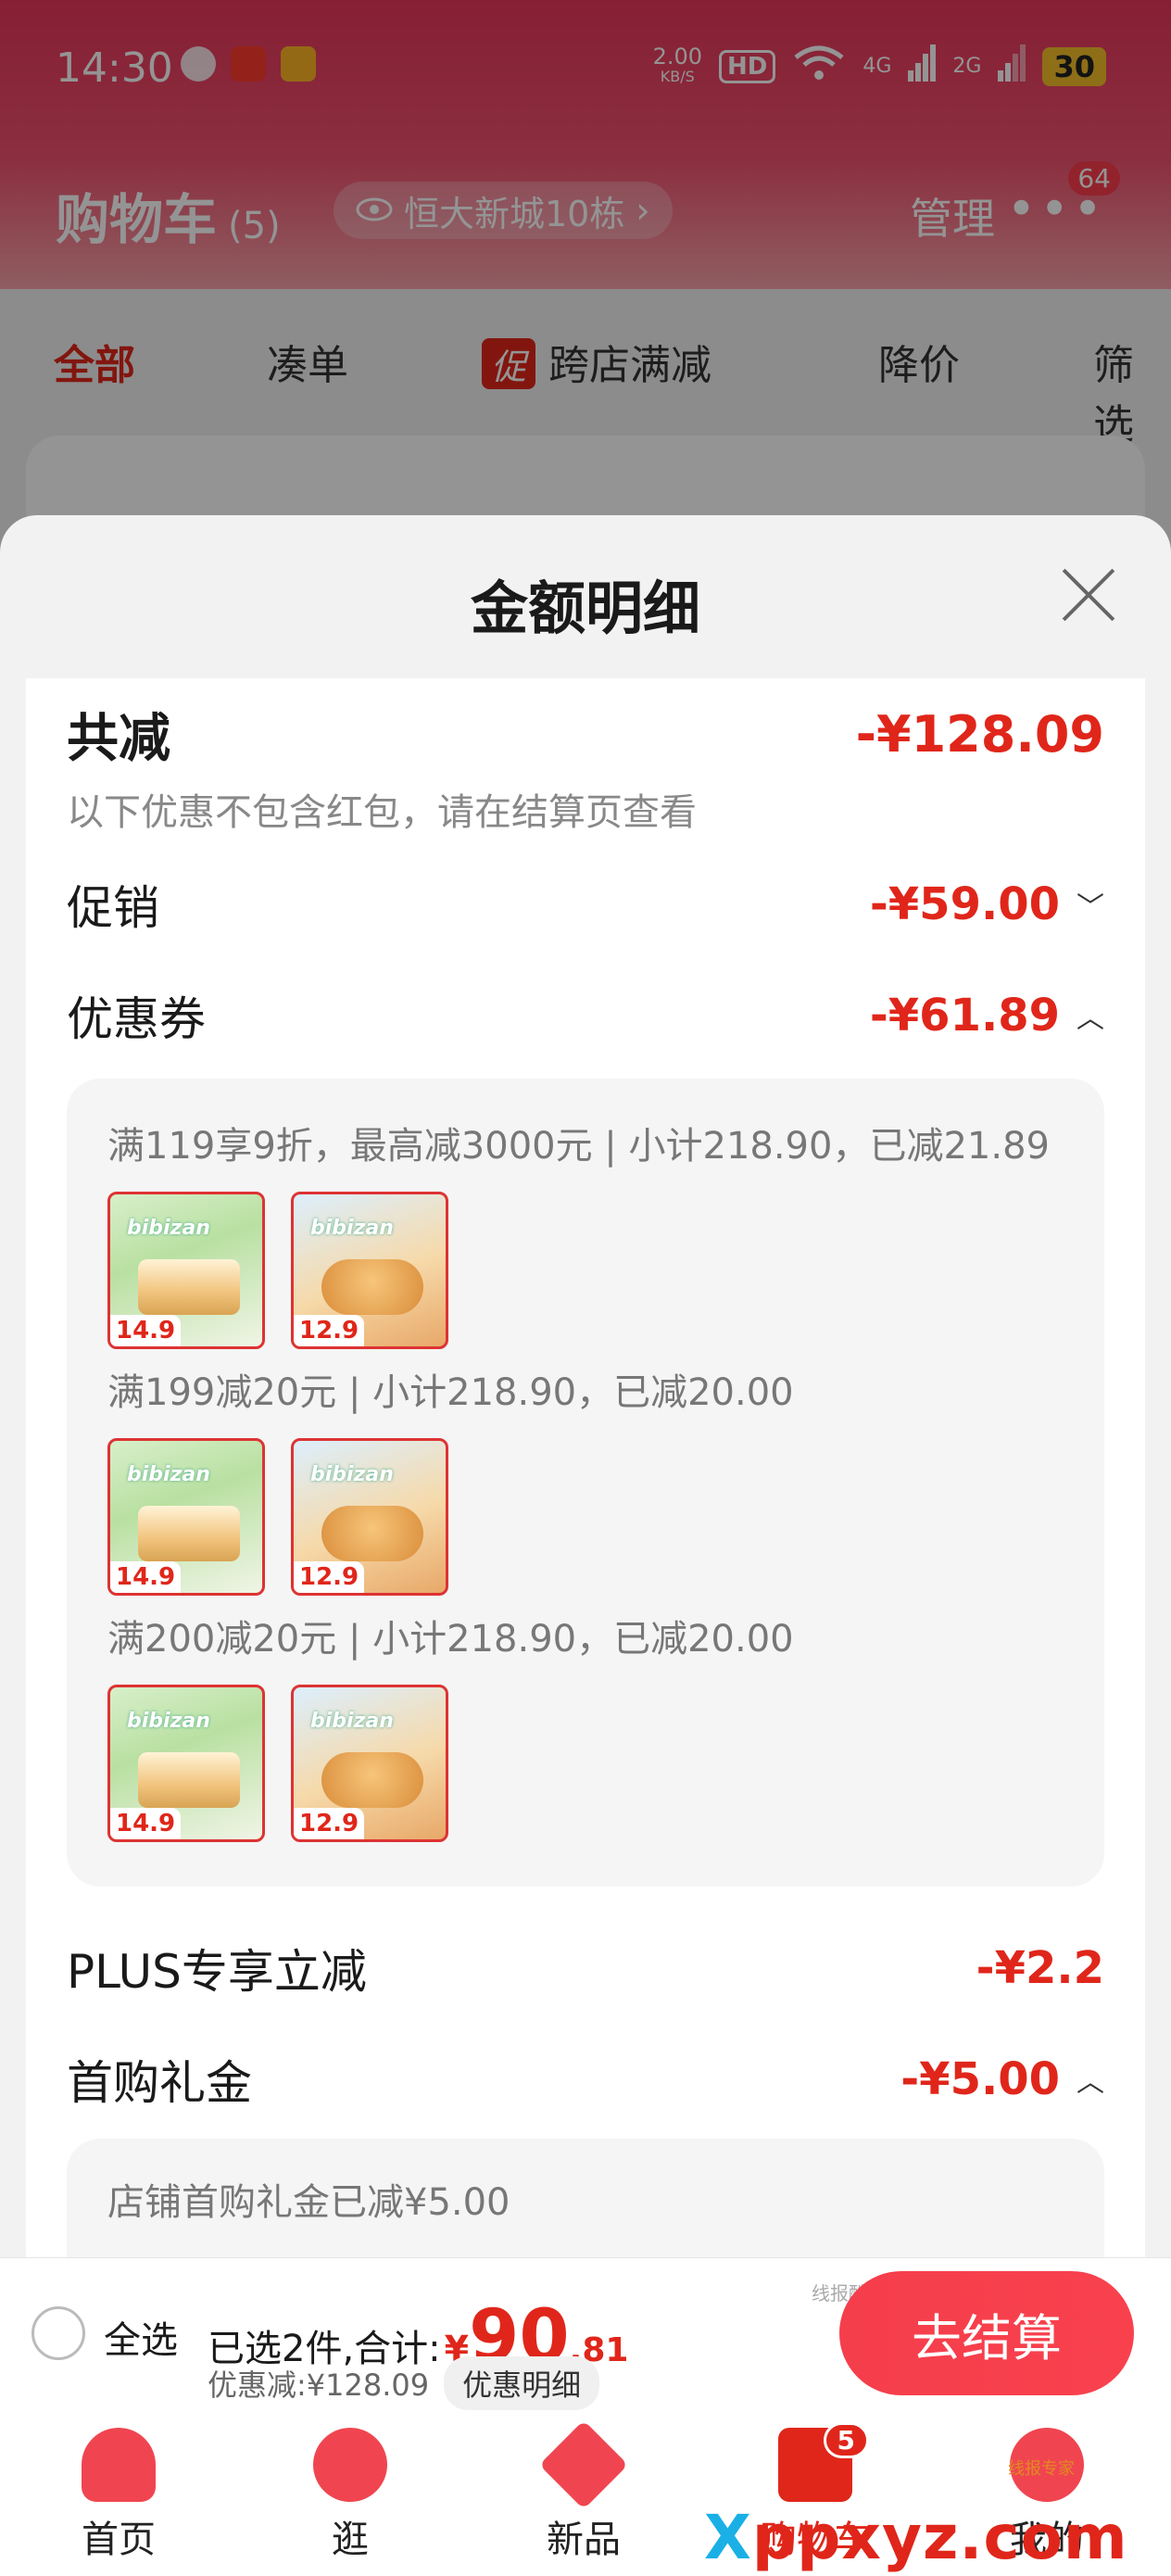 This screenshot has width=1171, height=2576. What do you see at coordinates (980, 2079) in the screenshot?
I see `first-gift-value: -¥5.00` at bounding box center [980, 2079].